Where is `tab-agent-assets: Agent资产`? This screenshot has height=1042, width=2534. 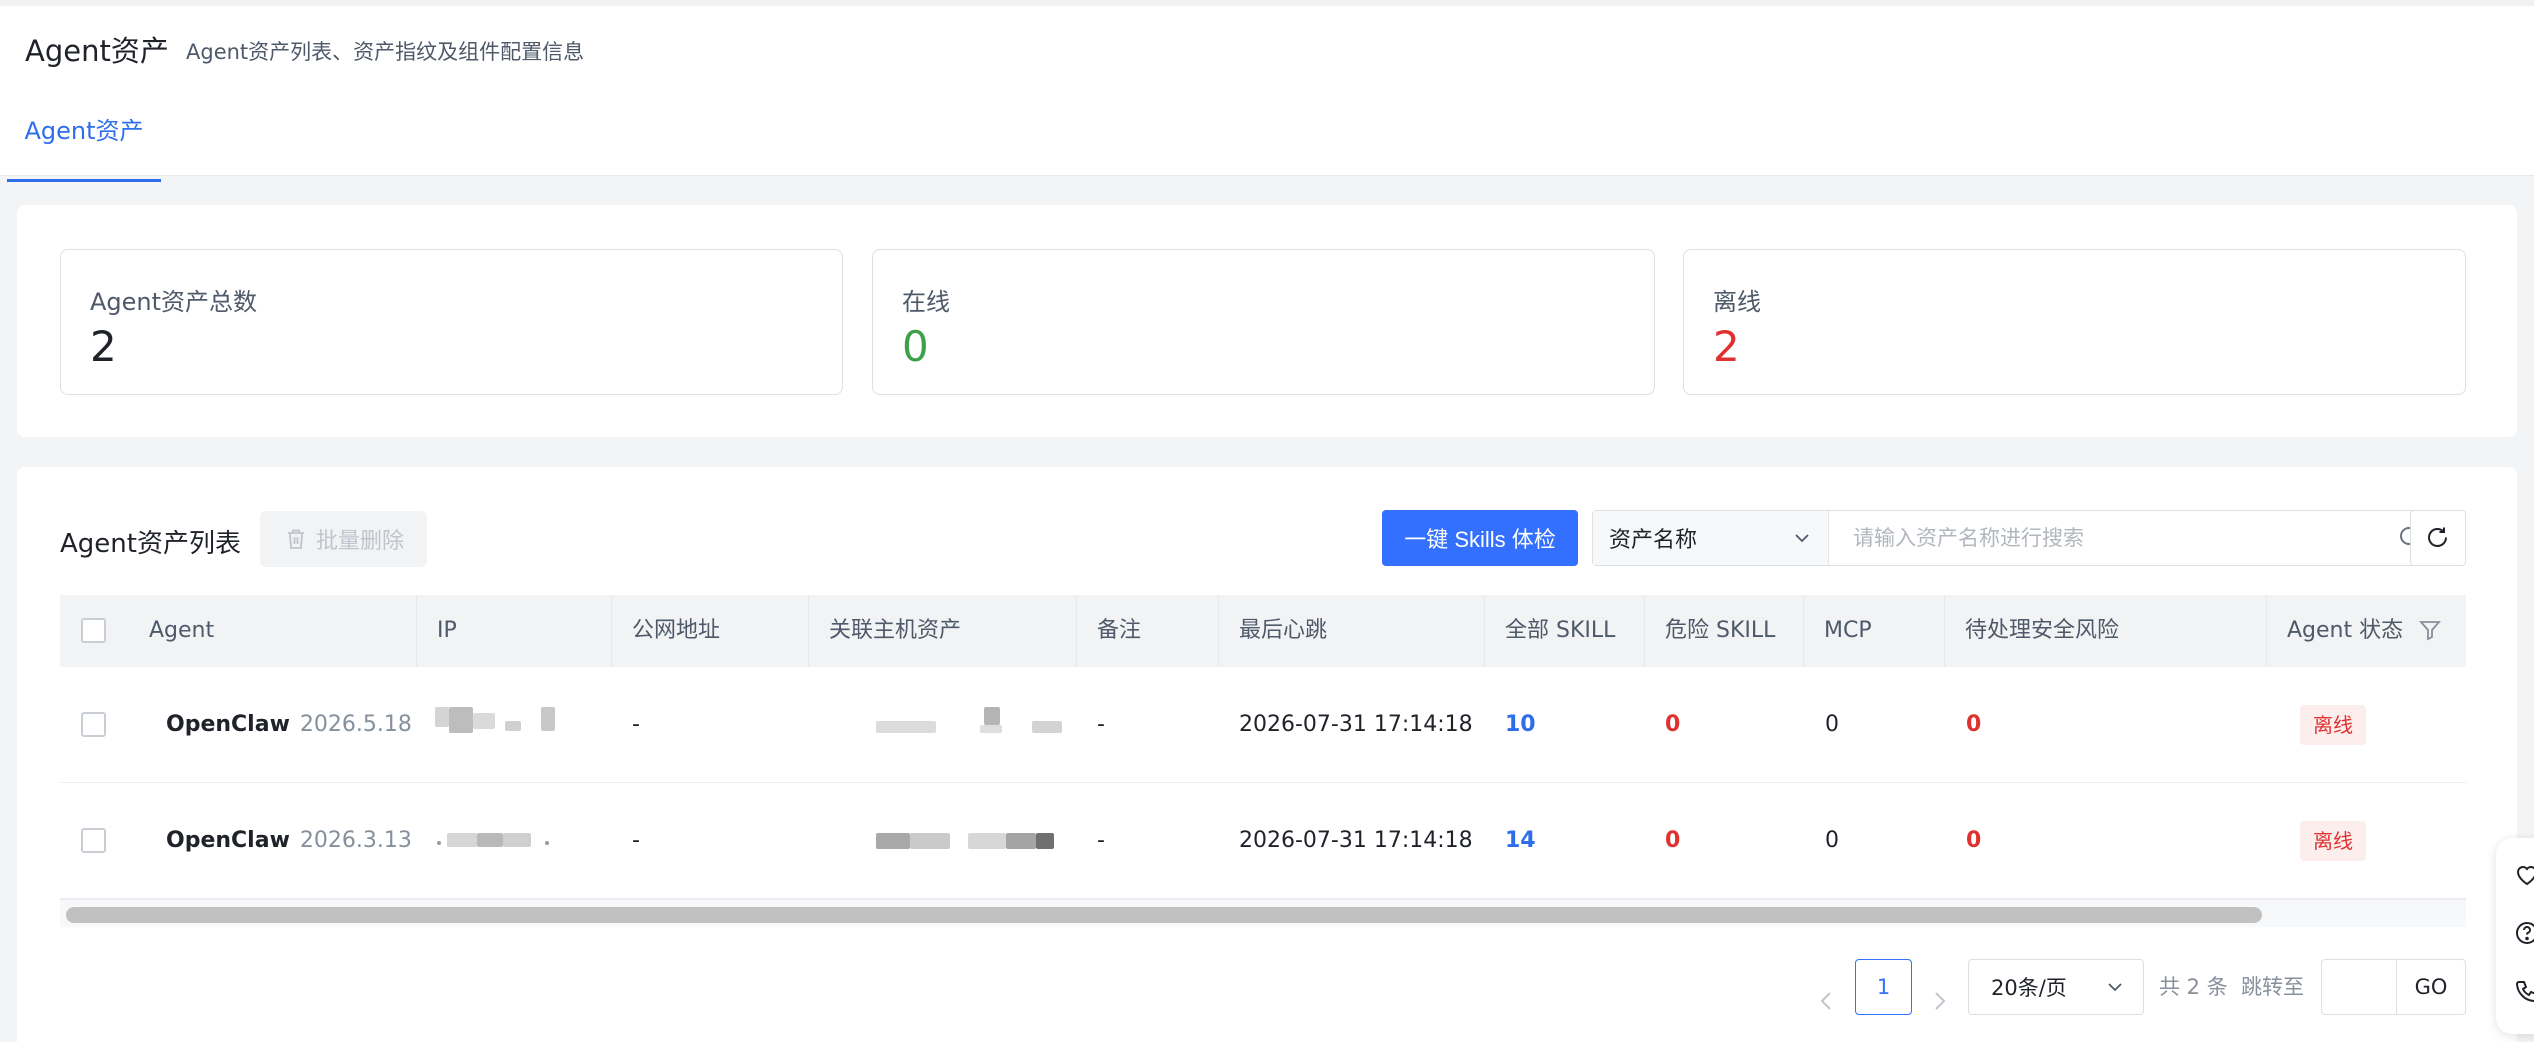
tab-agent-assets: Agent资产 is located at coordinates (84, 147).